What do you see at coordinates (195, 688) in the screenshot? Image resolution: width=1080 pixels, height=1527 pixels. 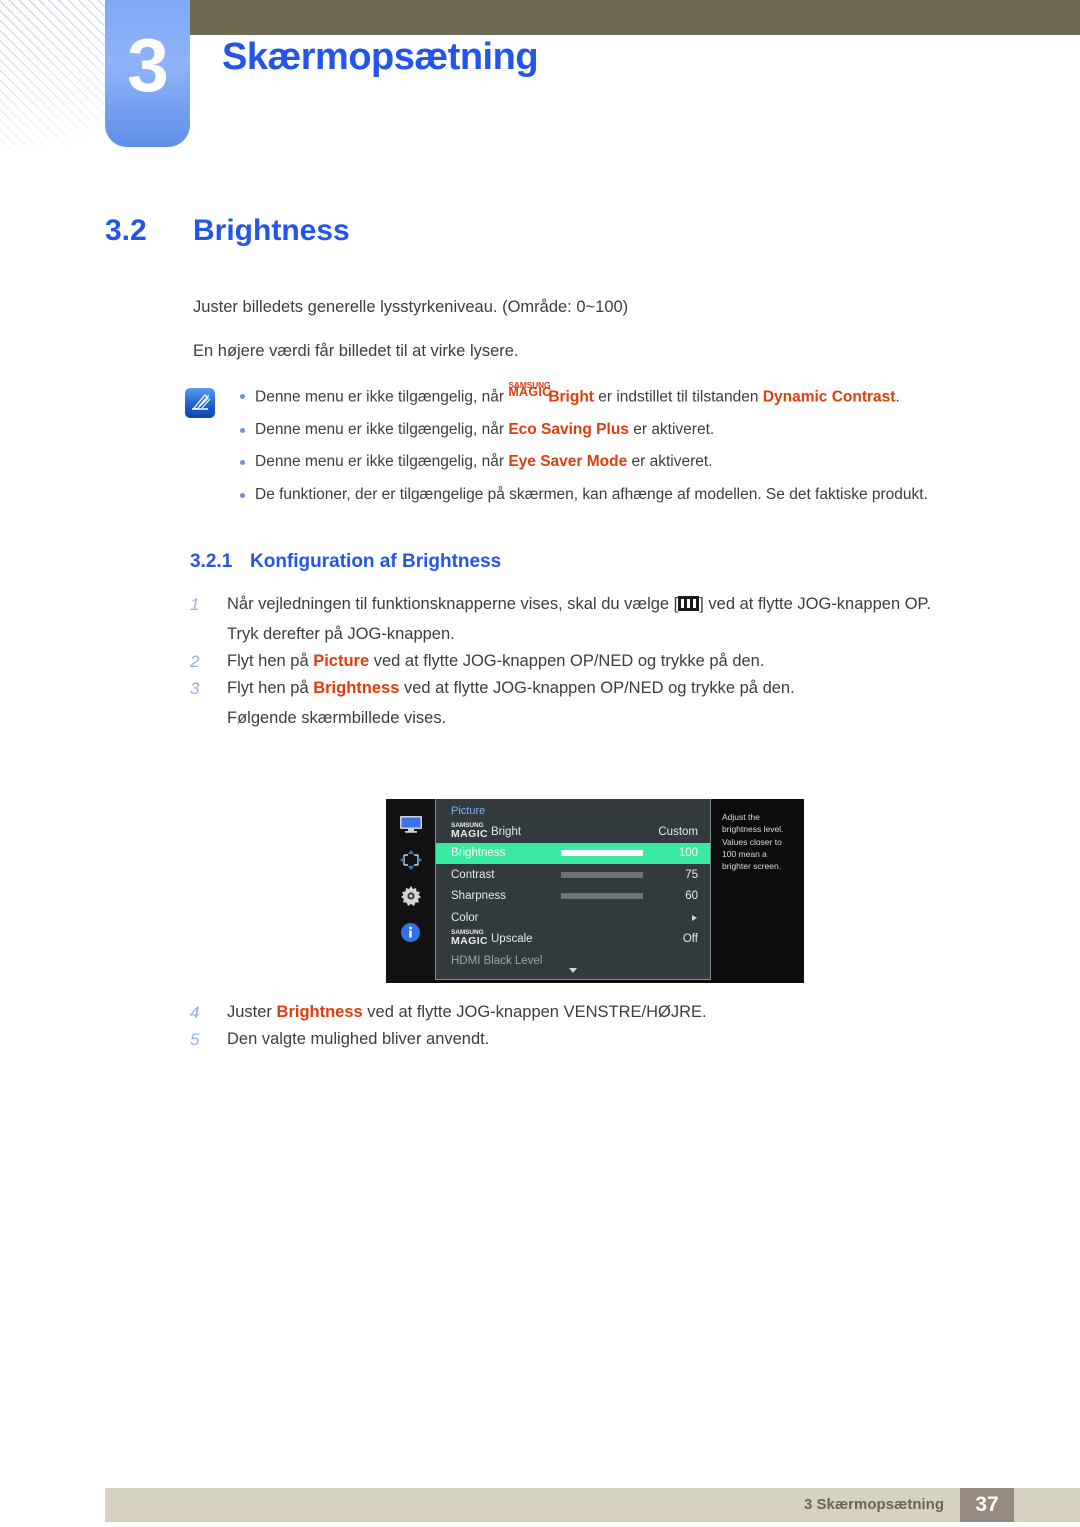 I see `step-number: 3` at bounding box center [195, 688].